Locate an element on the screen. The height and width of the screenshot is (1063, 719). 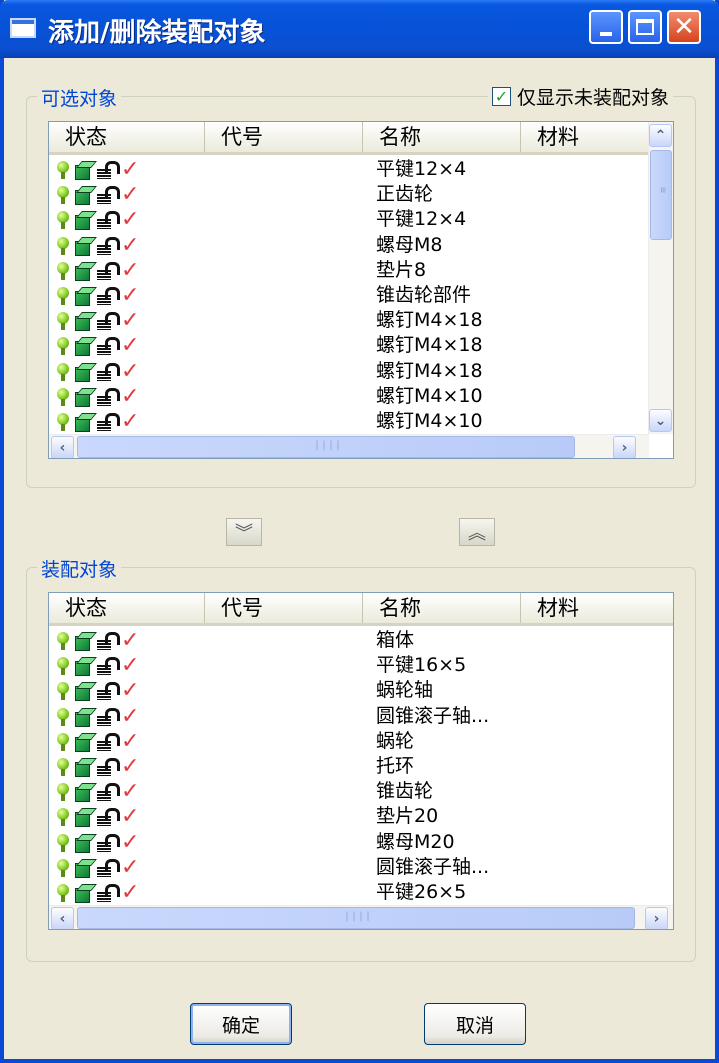
list-item: ✓ 蜗轮 is located at coordinates (361, 741).